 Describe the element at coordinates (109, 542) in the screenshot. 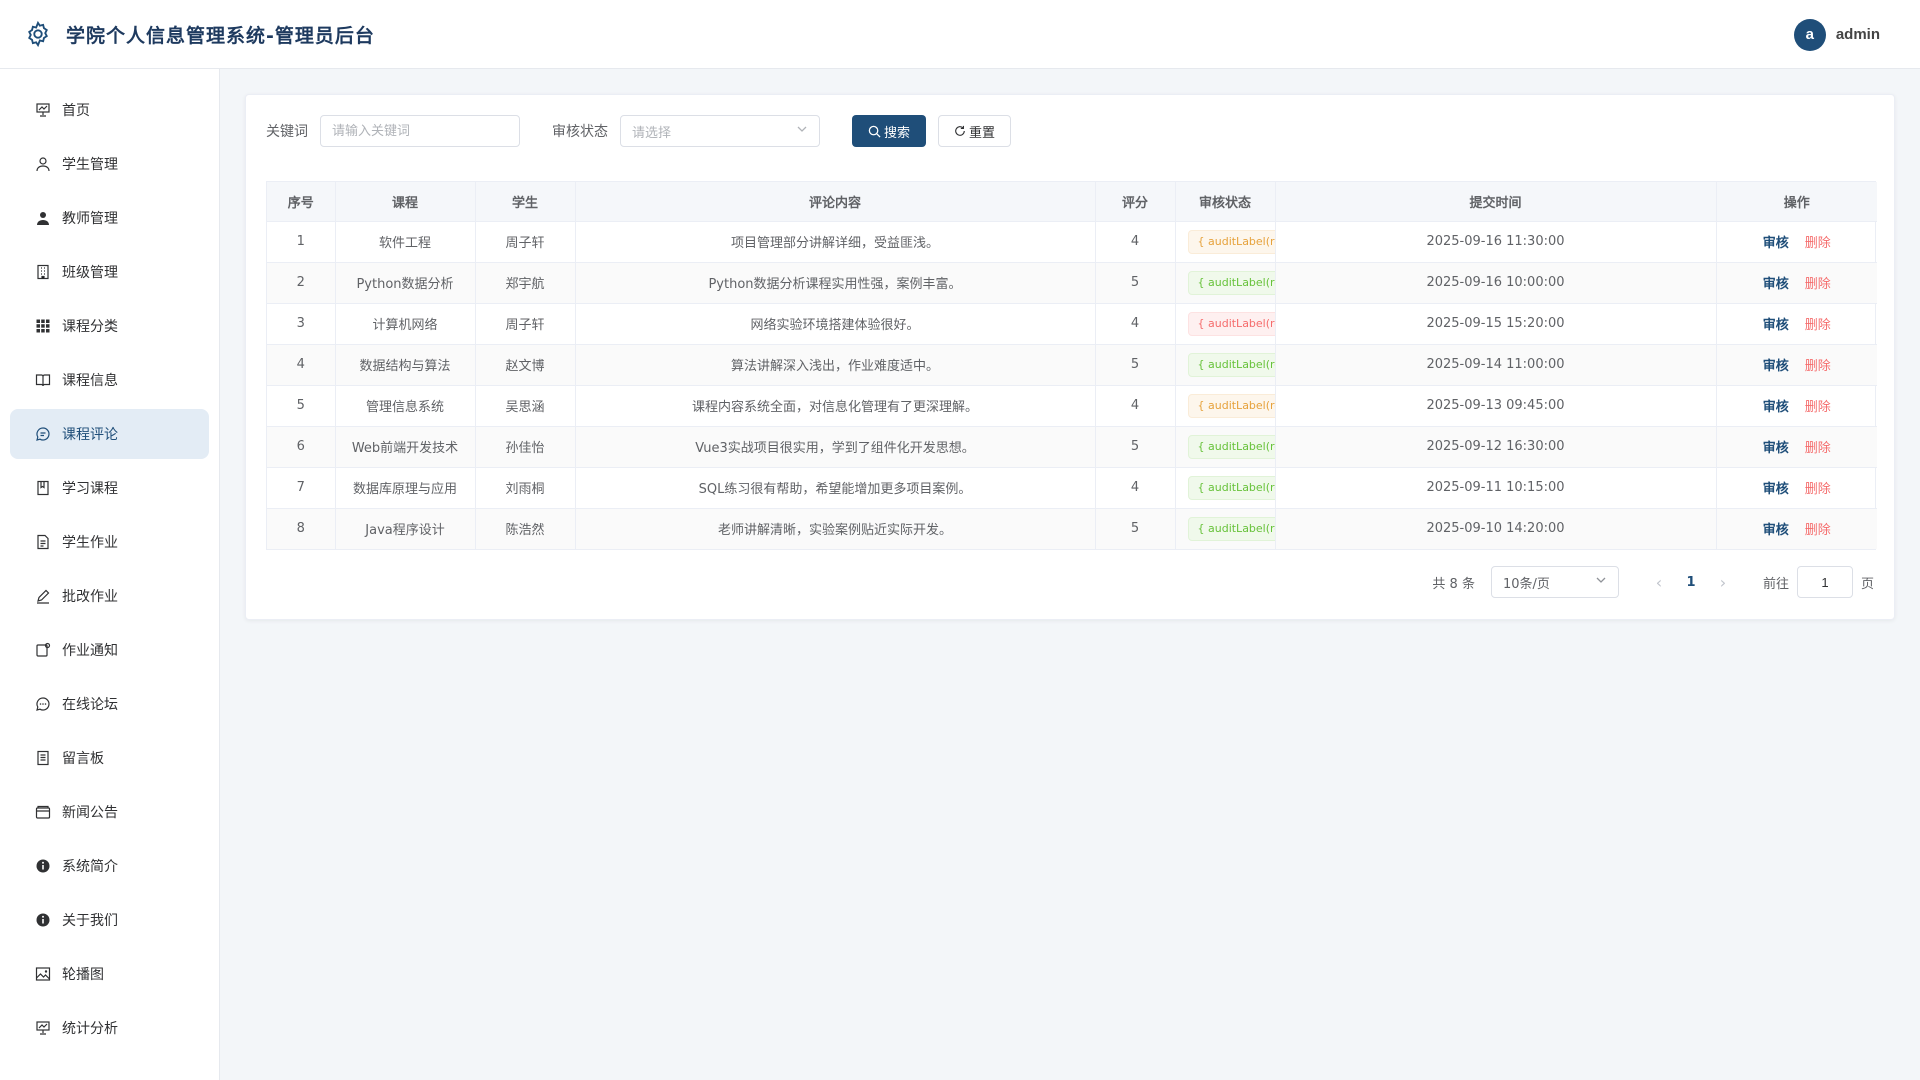

I see `sidebar-item-9: 学生作业` at that location.